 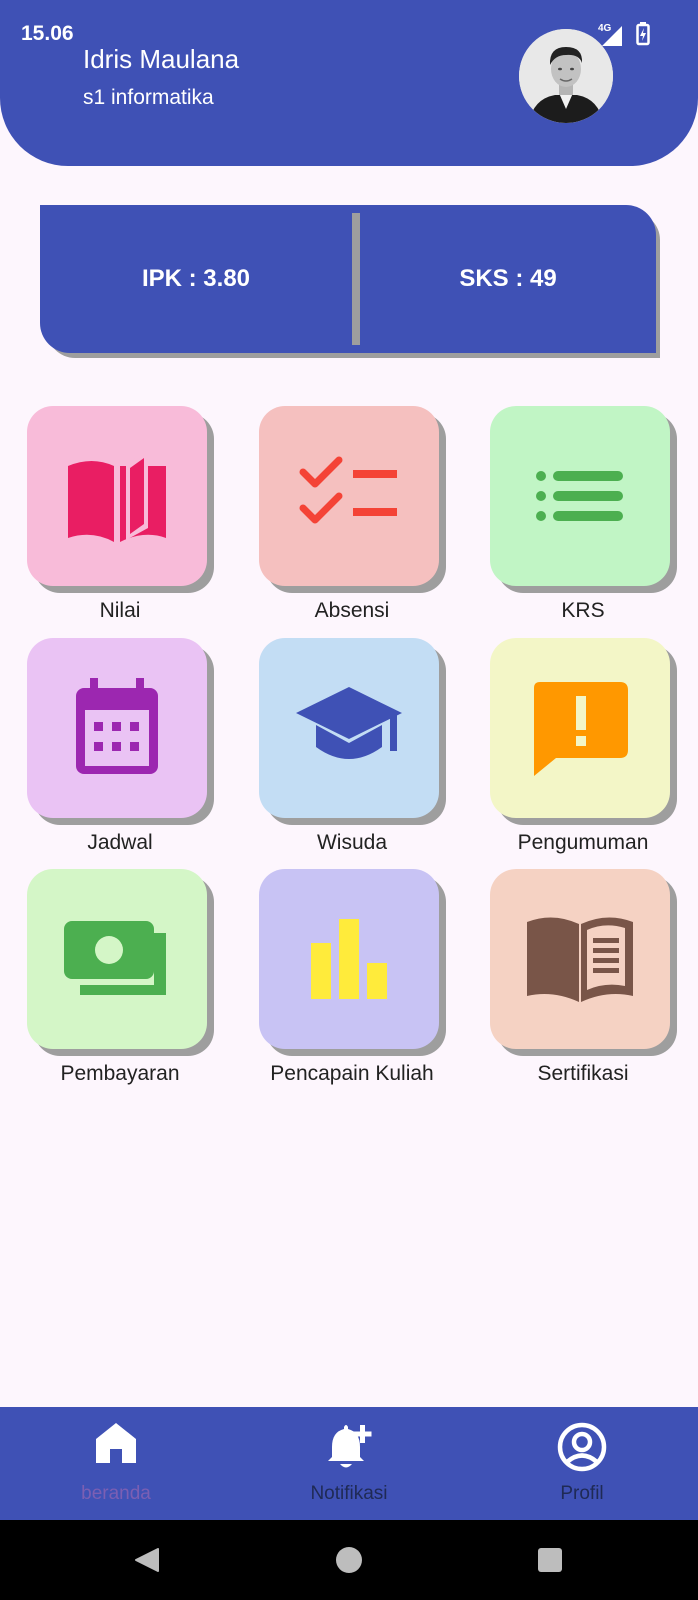 I want to click on account-circle-icon, so click(x=582, y=1447).